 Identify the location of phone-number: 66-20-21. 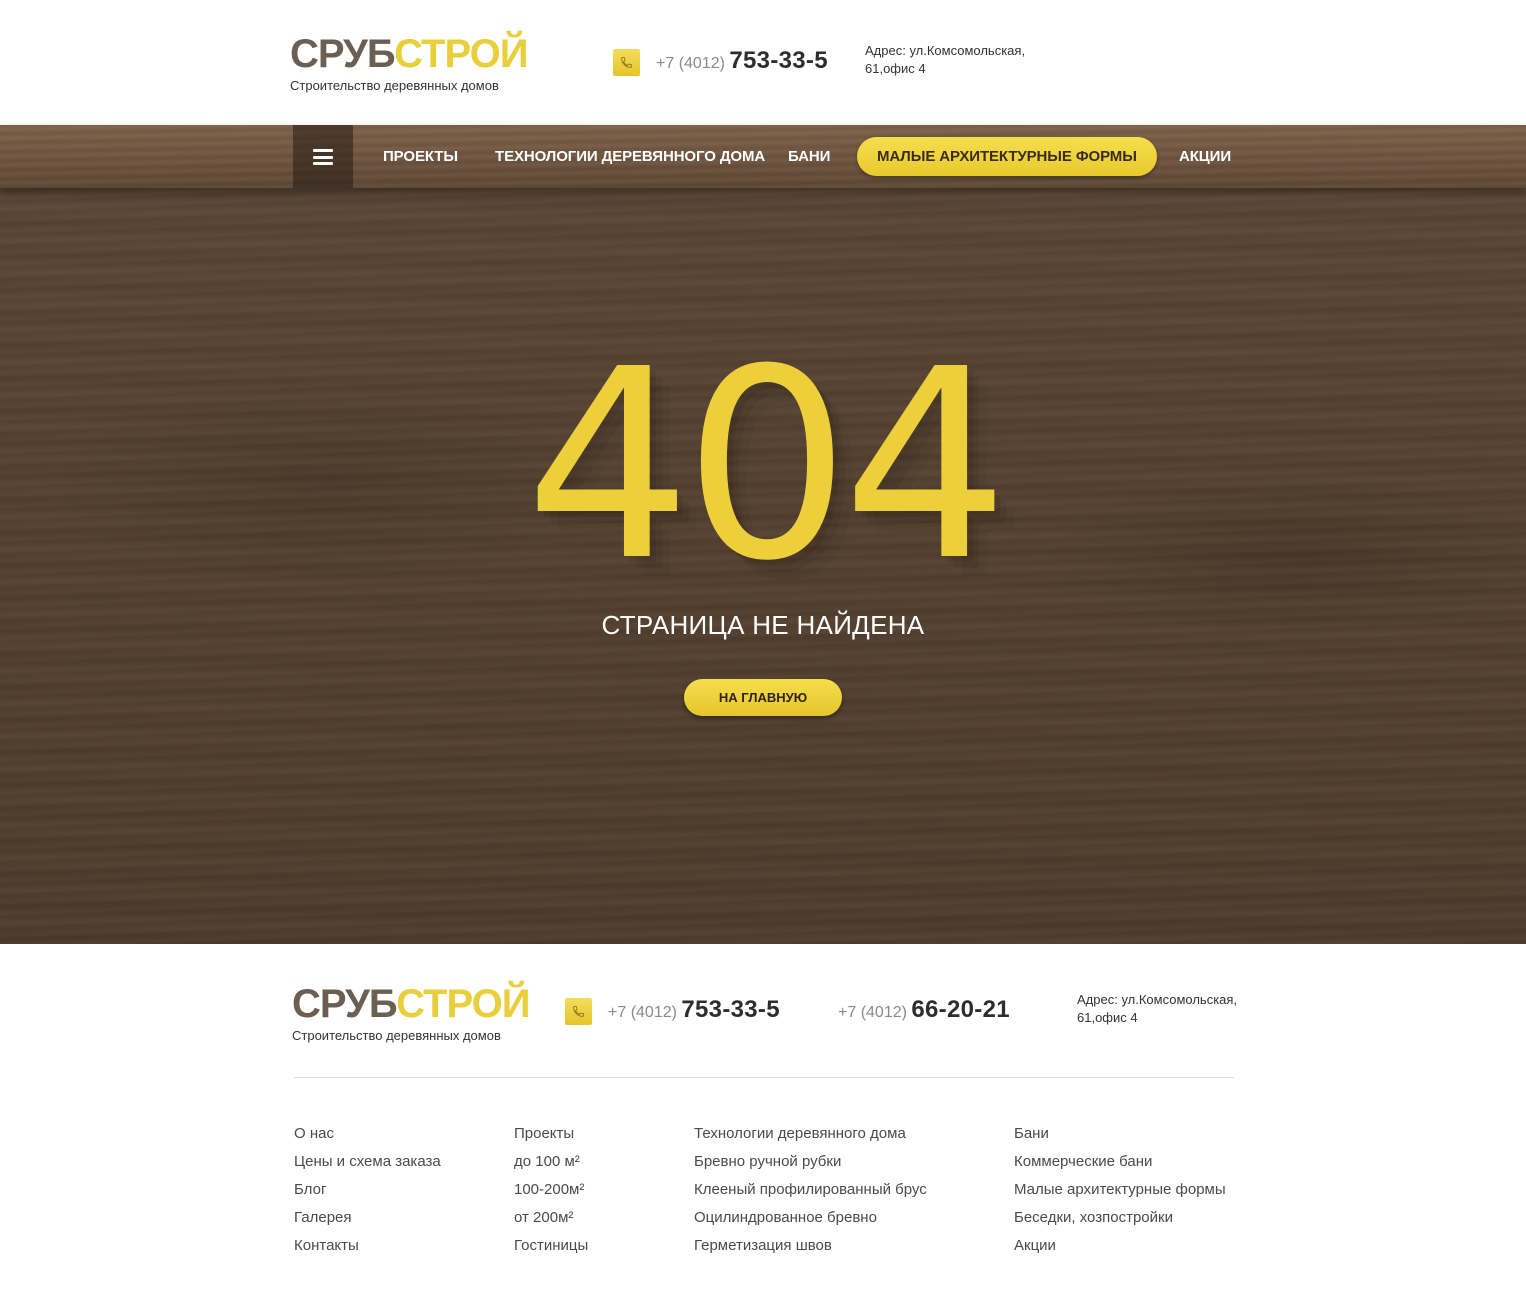
(960, 1009).